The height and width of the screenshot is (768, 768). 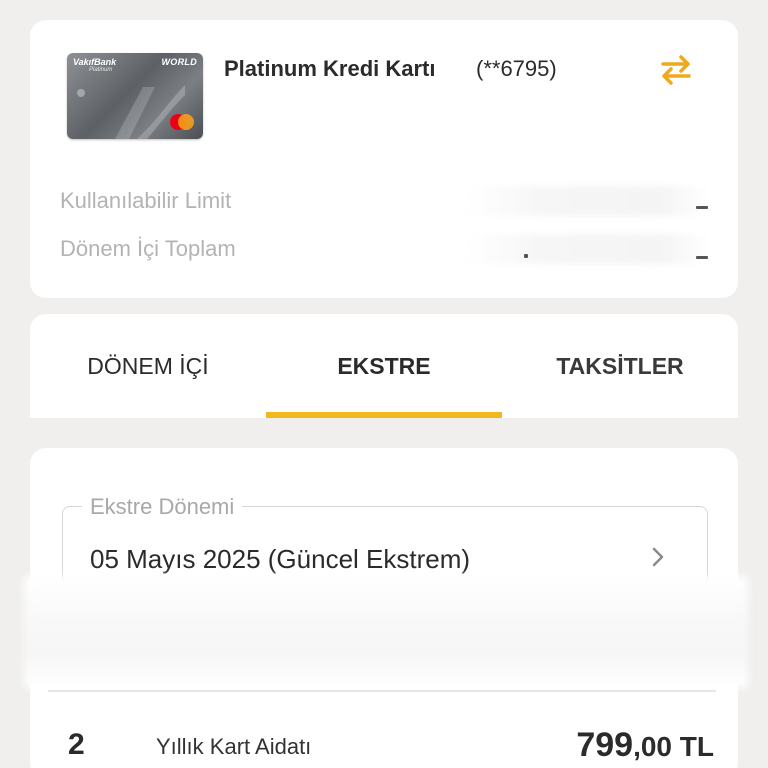 What do you see at coordinates (658, 557) in the screenshot?
I see `chevron-right-icon` at bounding box center [658, 557].